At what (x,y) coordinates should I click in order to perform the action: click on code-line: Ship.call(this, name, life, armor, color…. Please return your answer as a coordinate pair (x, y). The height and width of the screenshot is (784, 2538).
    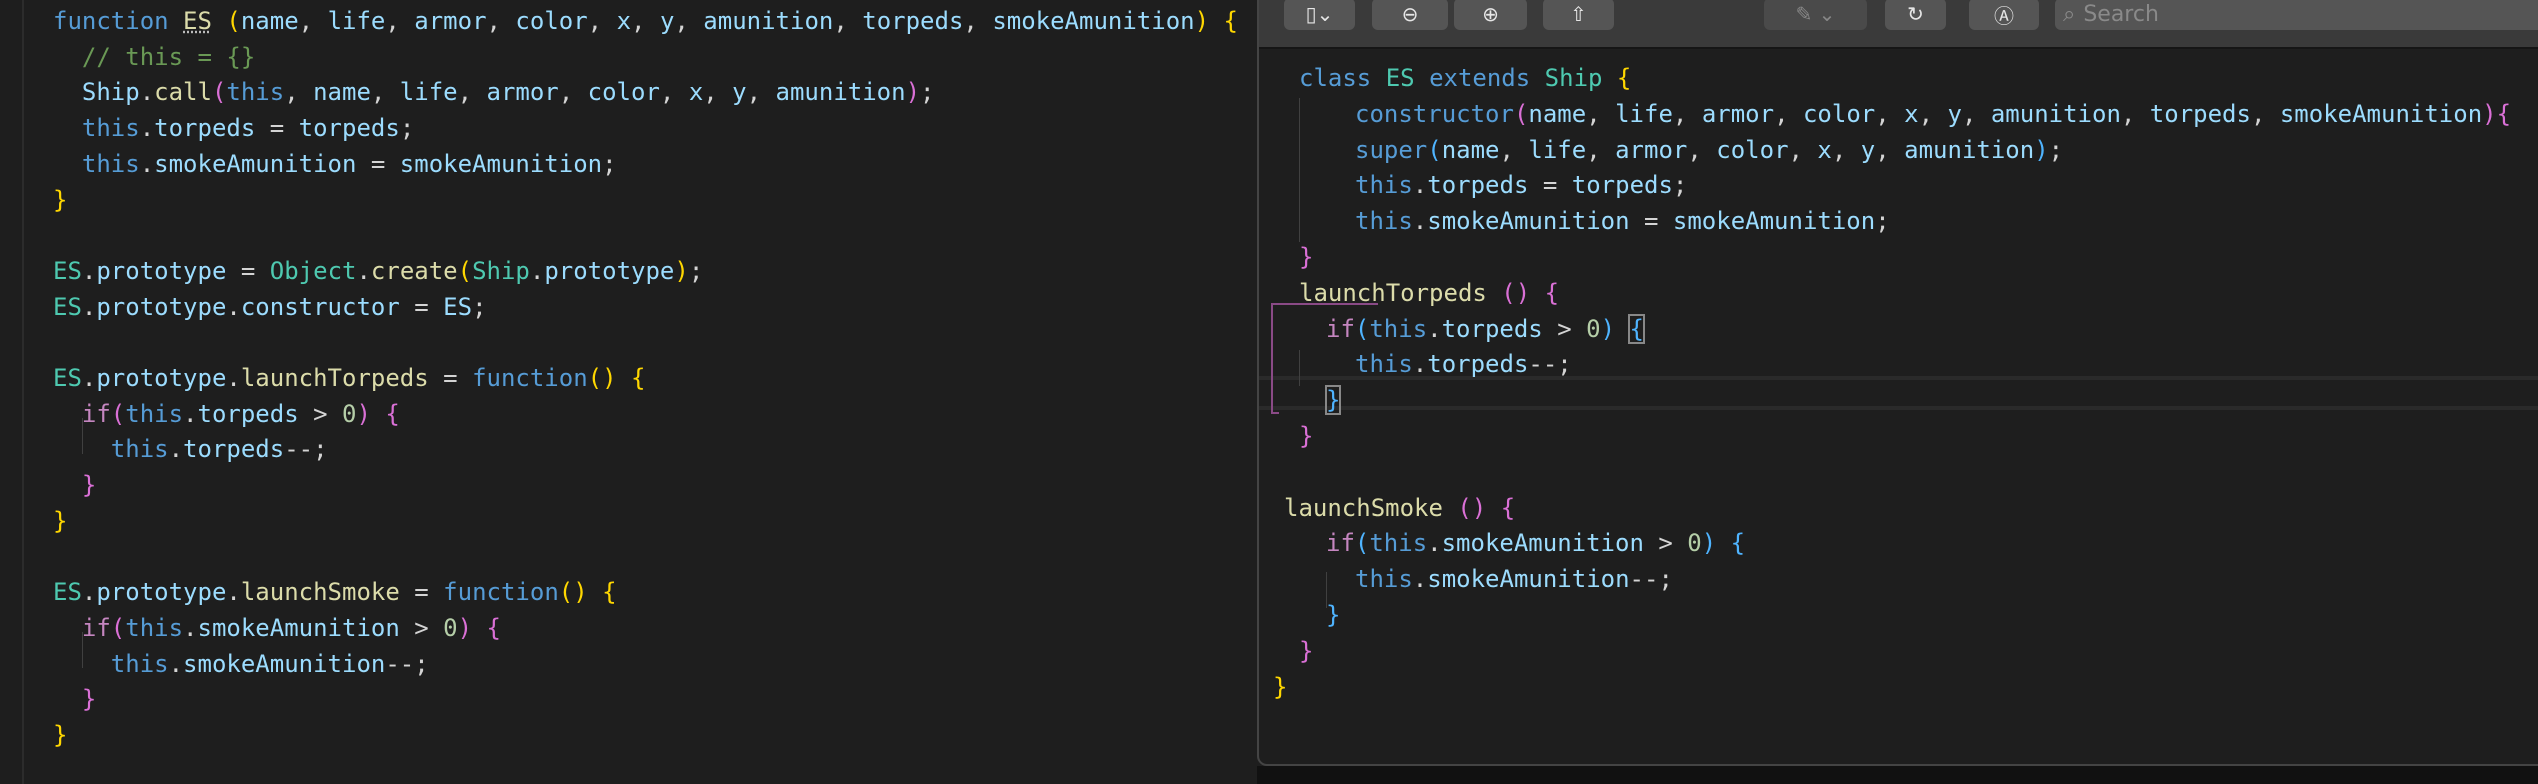
    Looking at the image, I should click on (508, 92).